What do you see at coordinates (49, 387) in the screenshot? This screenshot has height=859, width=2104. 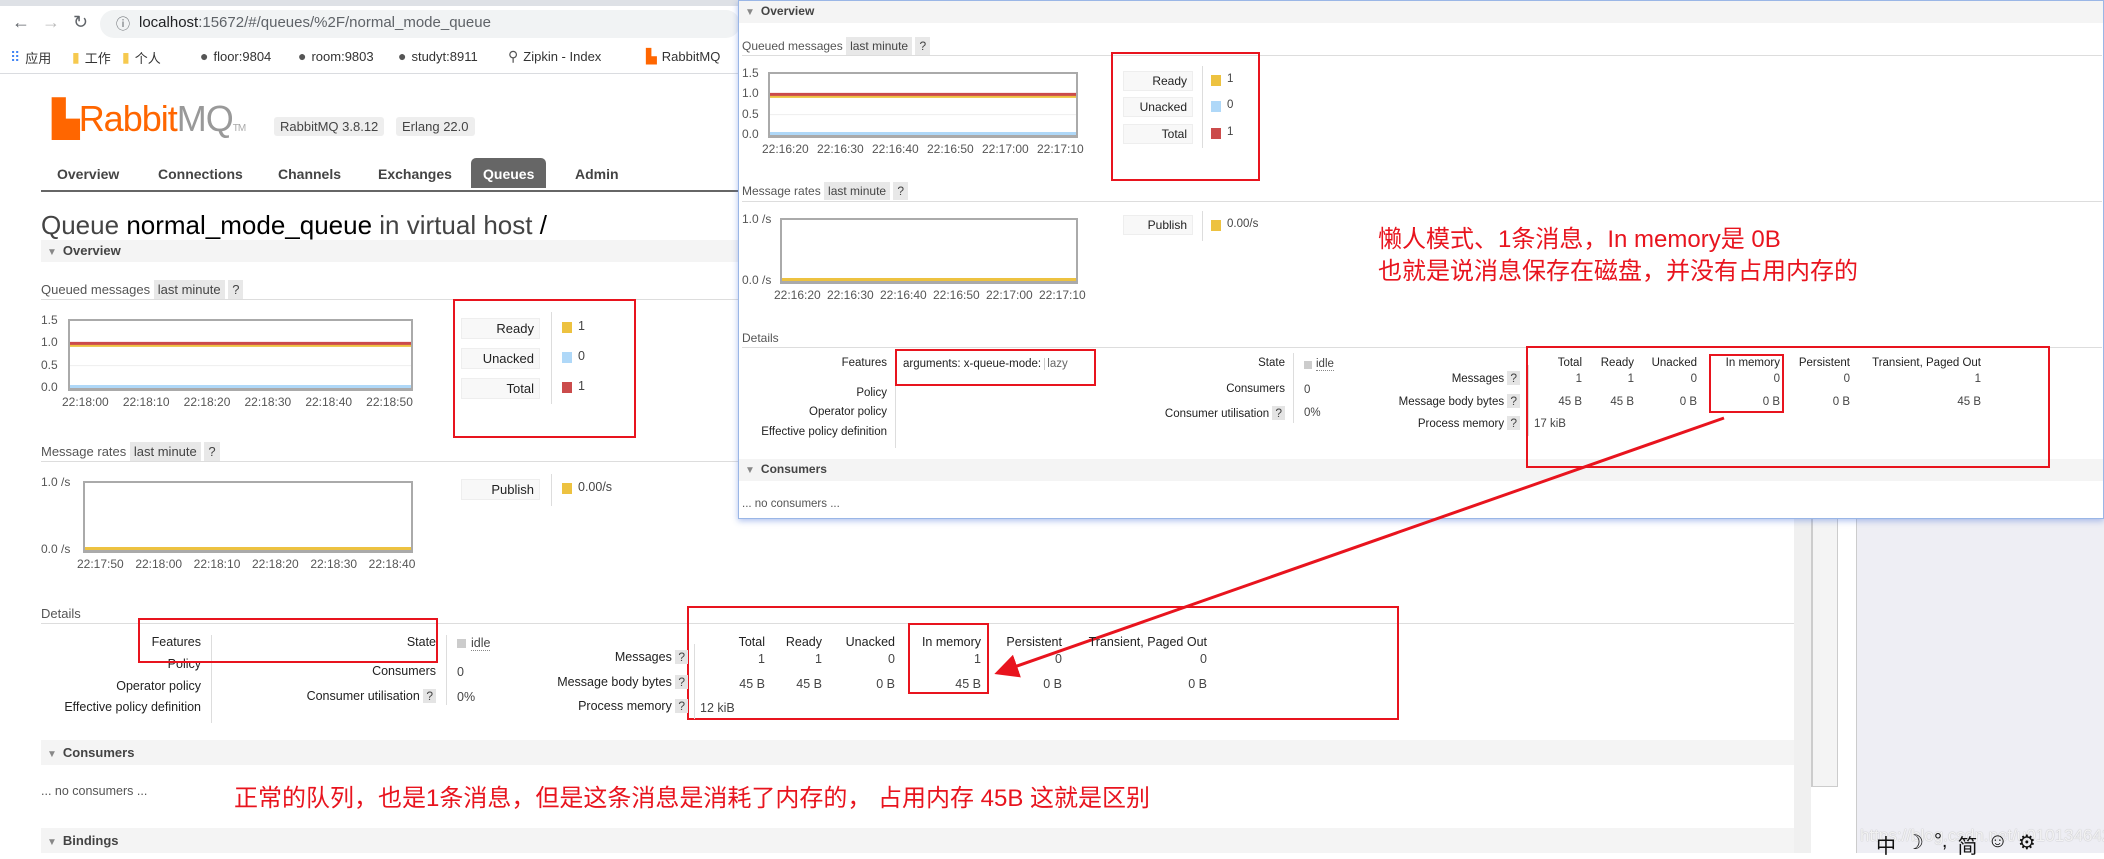 I see `y-tick-label: 0.0` at bounding box center [49, 387].